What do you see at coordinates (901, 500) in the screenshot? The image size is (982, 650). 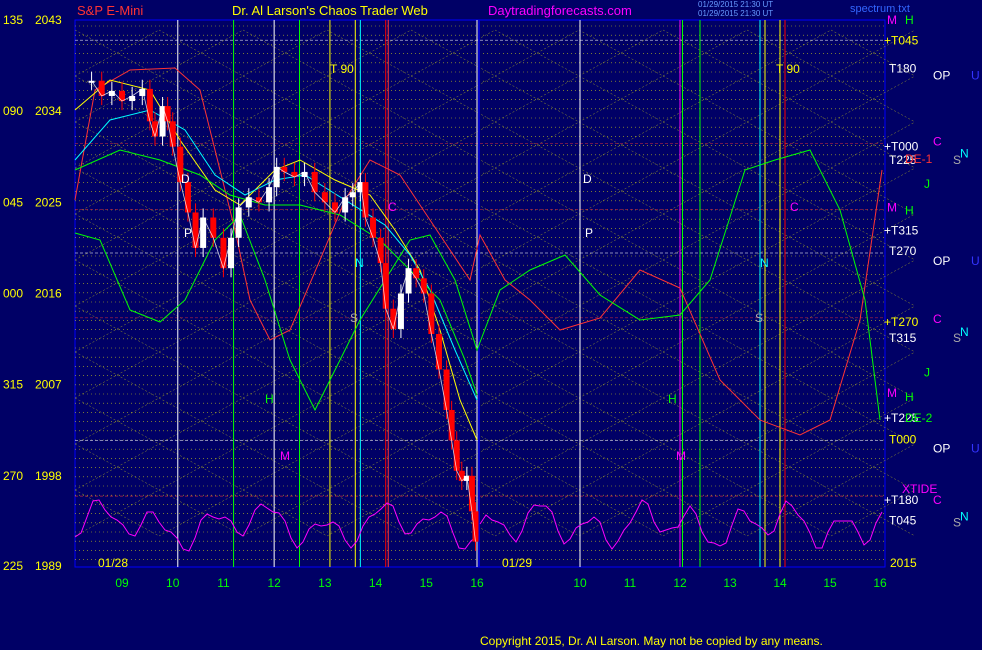 I see `right-label: +T180` at bounding box center [901, 500].